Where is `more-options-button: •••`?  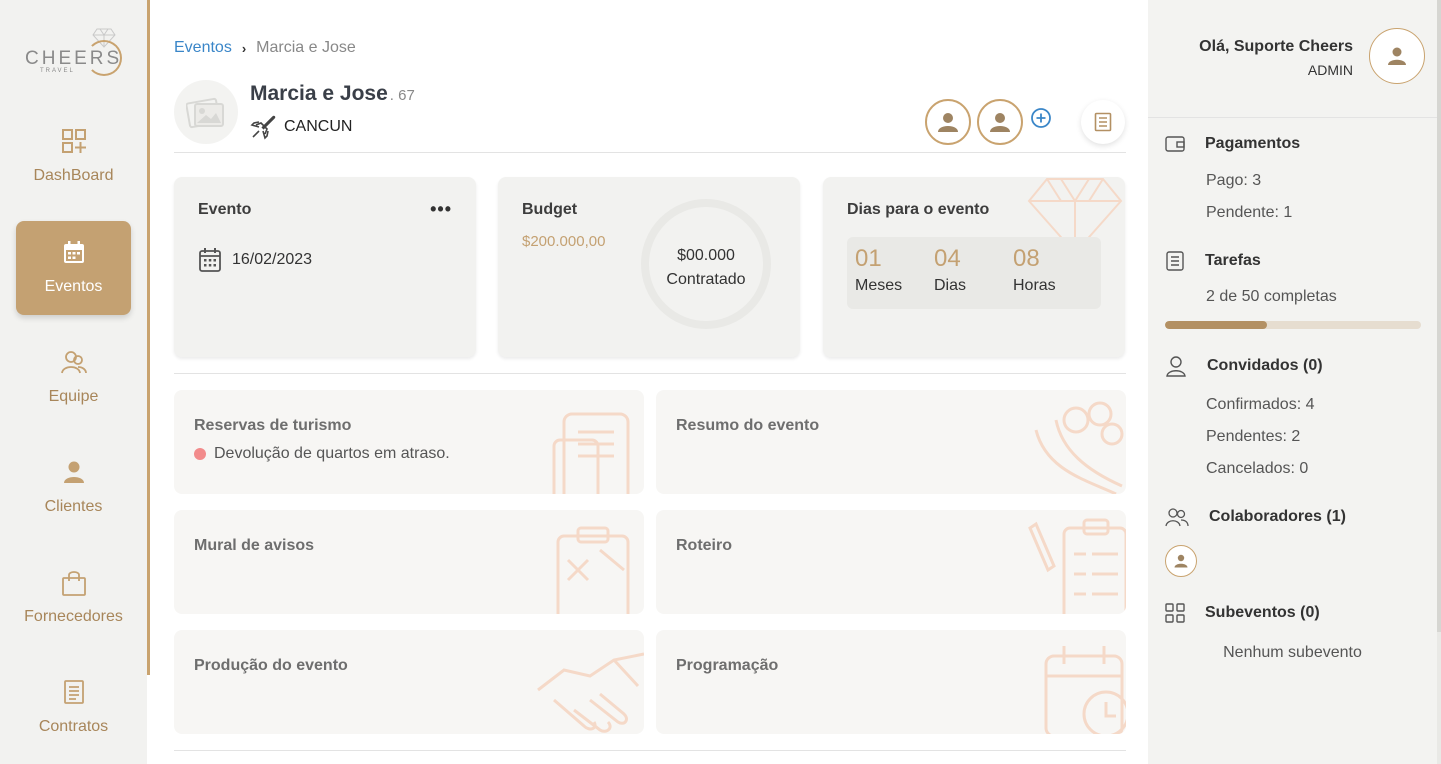
more-options-button: ••• is located at coordinates (441, 209).